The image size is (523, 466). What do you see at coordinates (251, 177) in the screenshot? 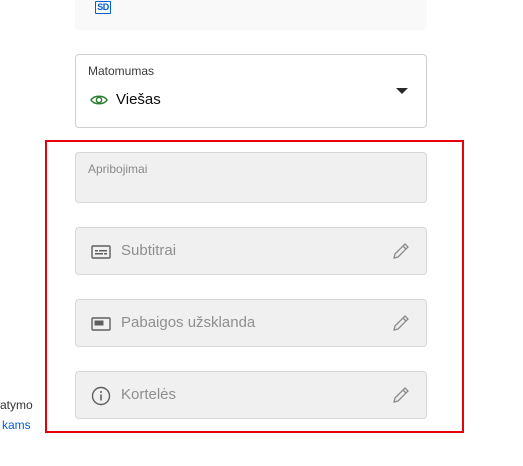
I see `restrictions-field: Apribojimai` at bounding box center [251, 177].